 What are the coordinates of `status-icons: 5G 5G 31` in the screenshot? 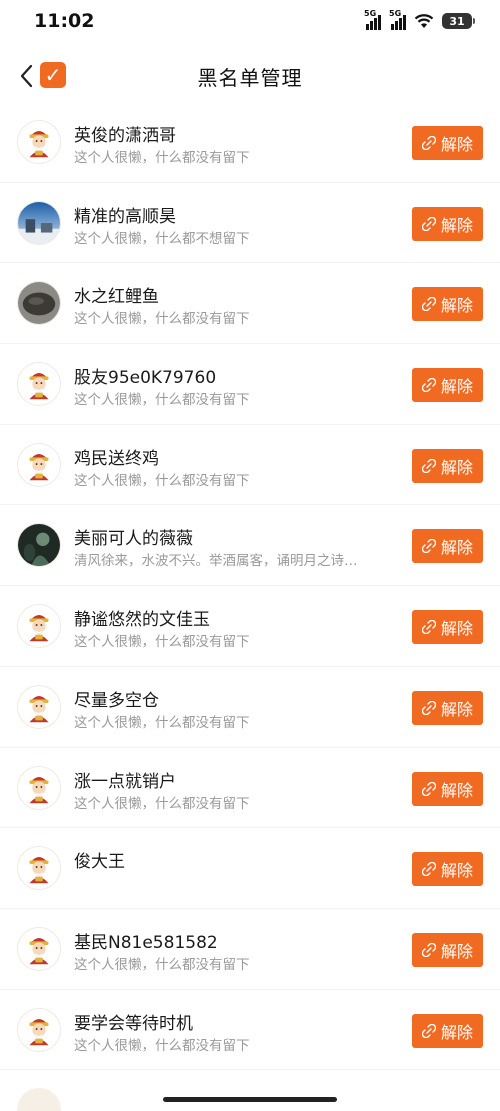 It's located at (419, 19).